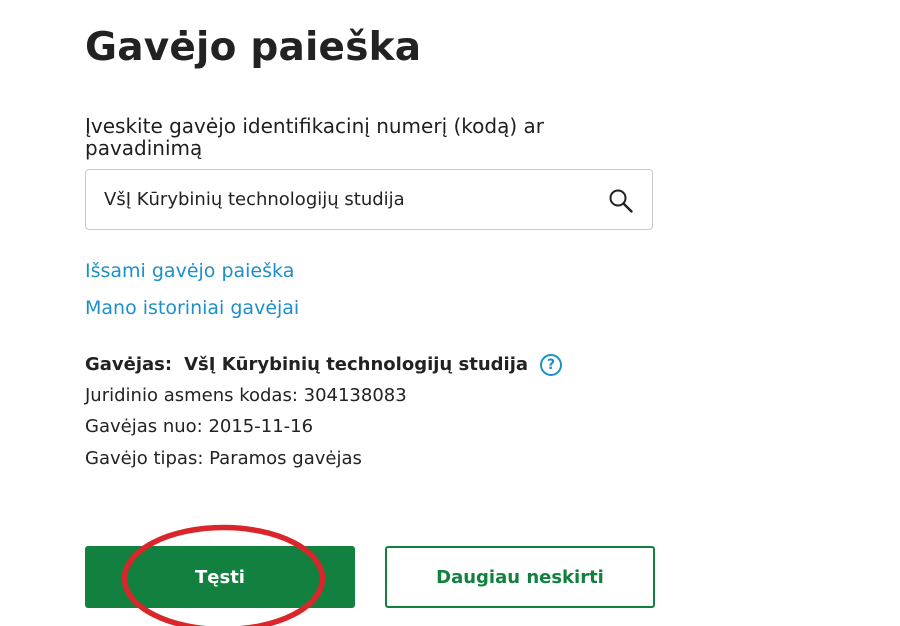  I want to click on help-icon: ?, so click(551, 365).